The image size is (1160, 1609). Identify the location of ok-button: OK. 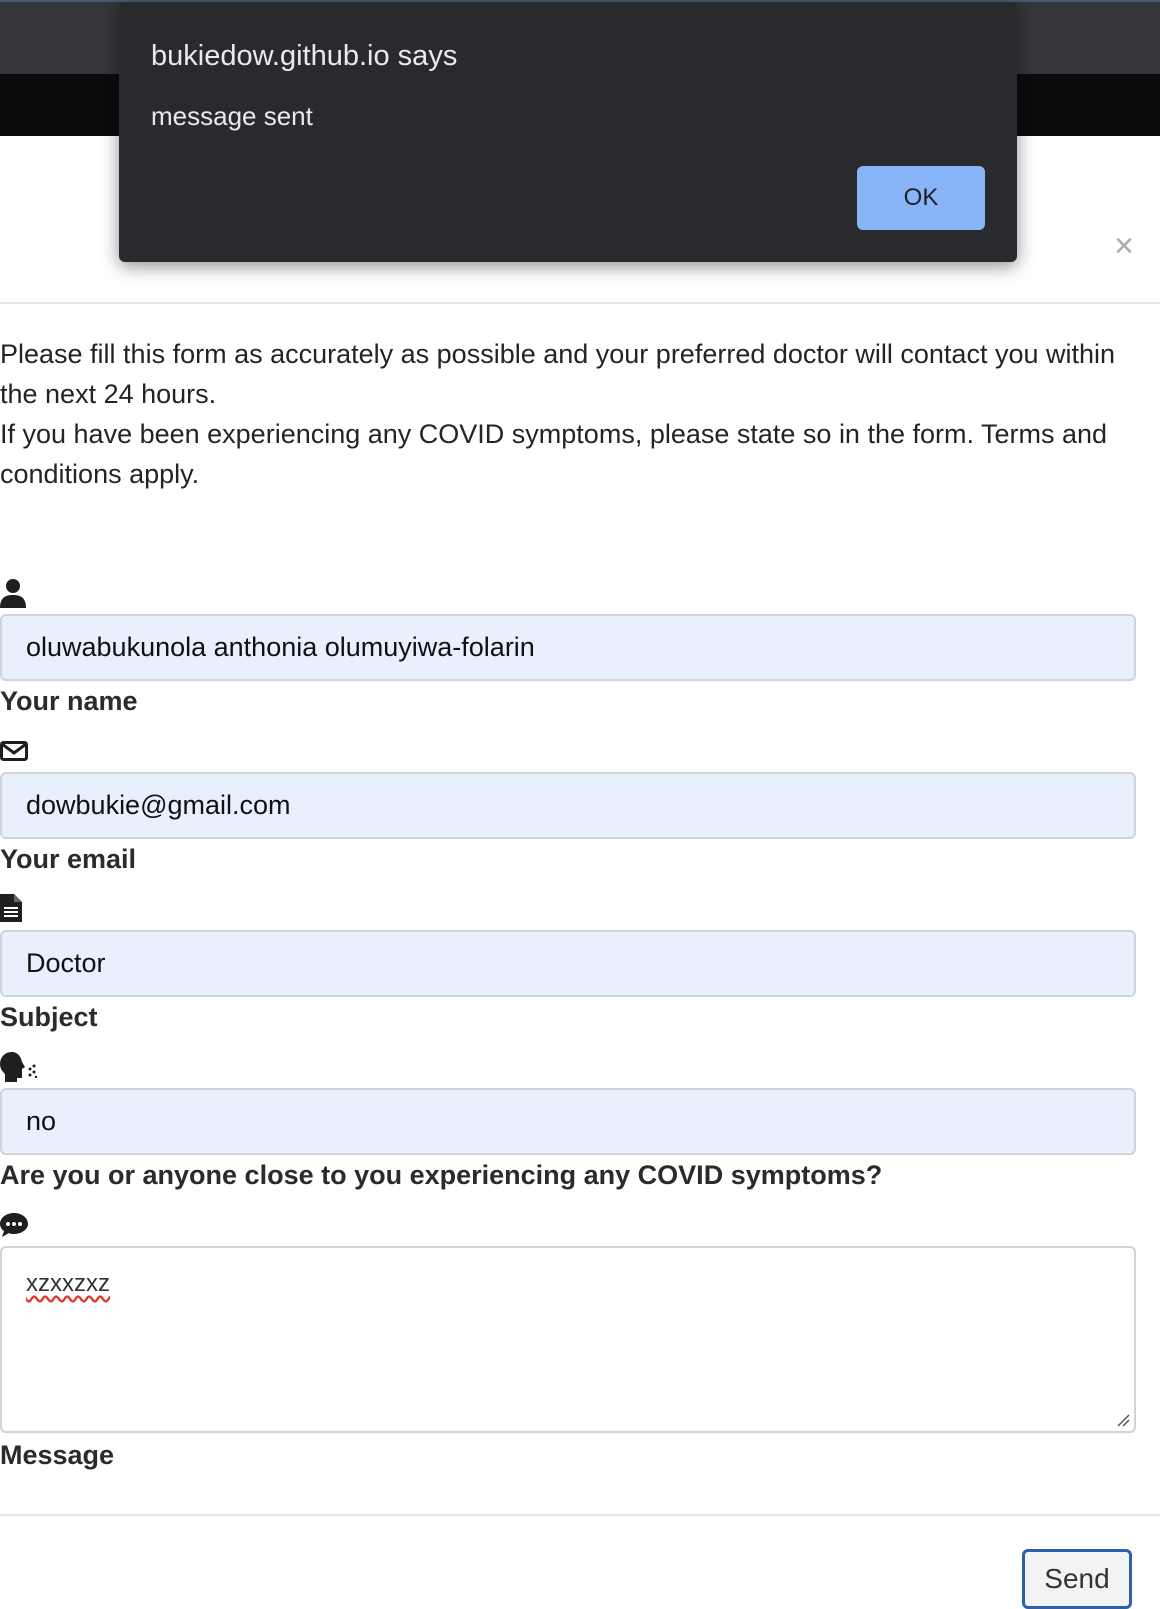
(921, 198).